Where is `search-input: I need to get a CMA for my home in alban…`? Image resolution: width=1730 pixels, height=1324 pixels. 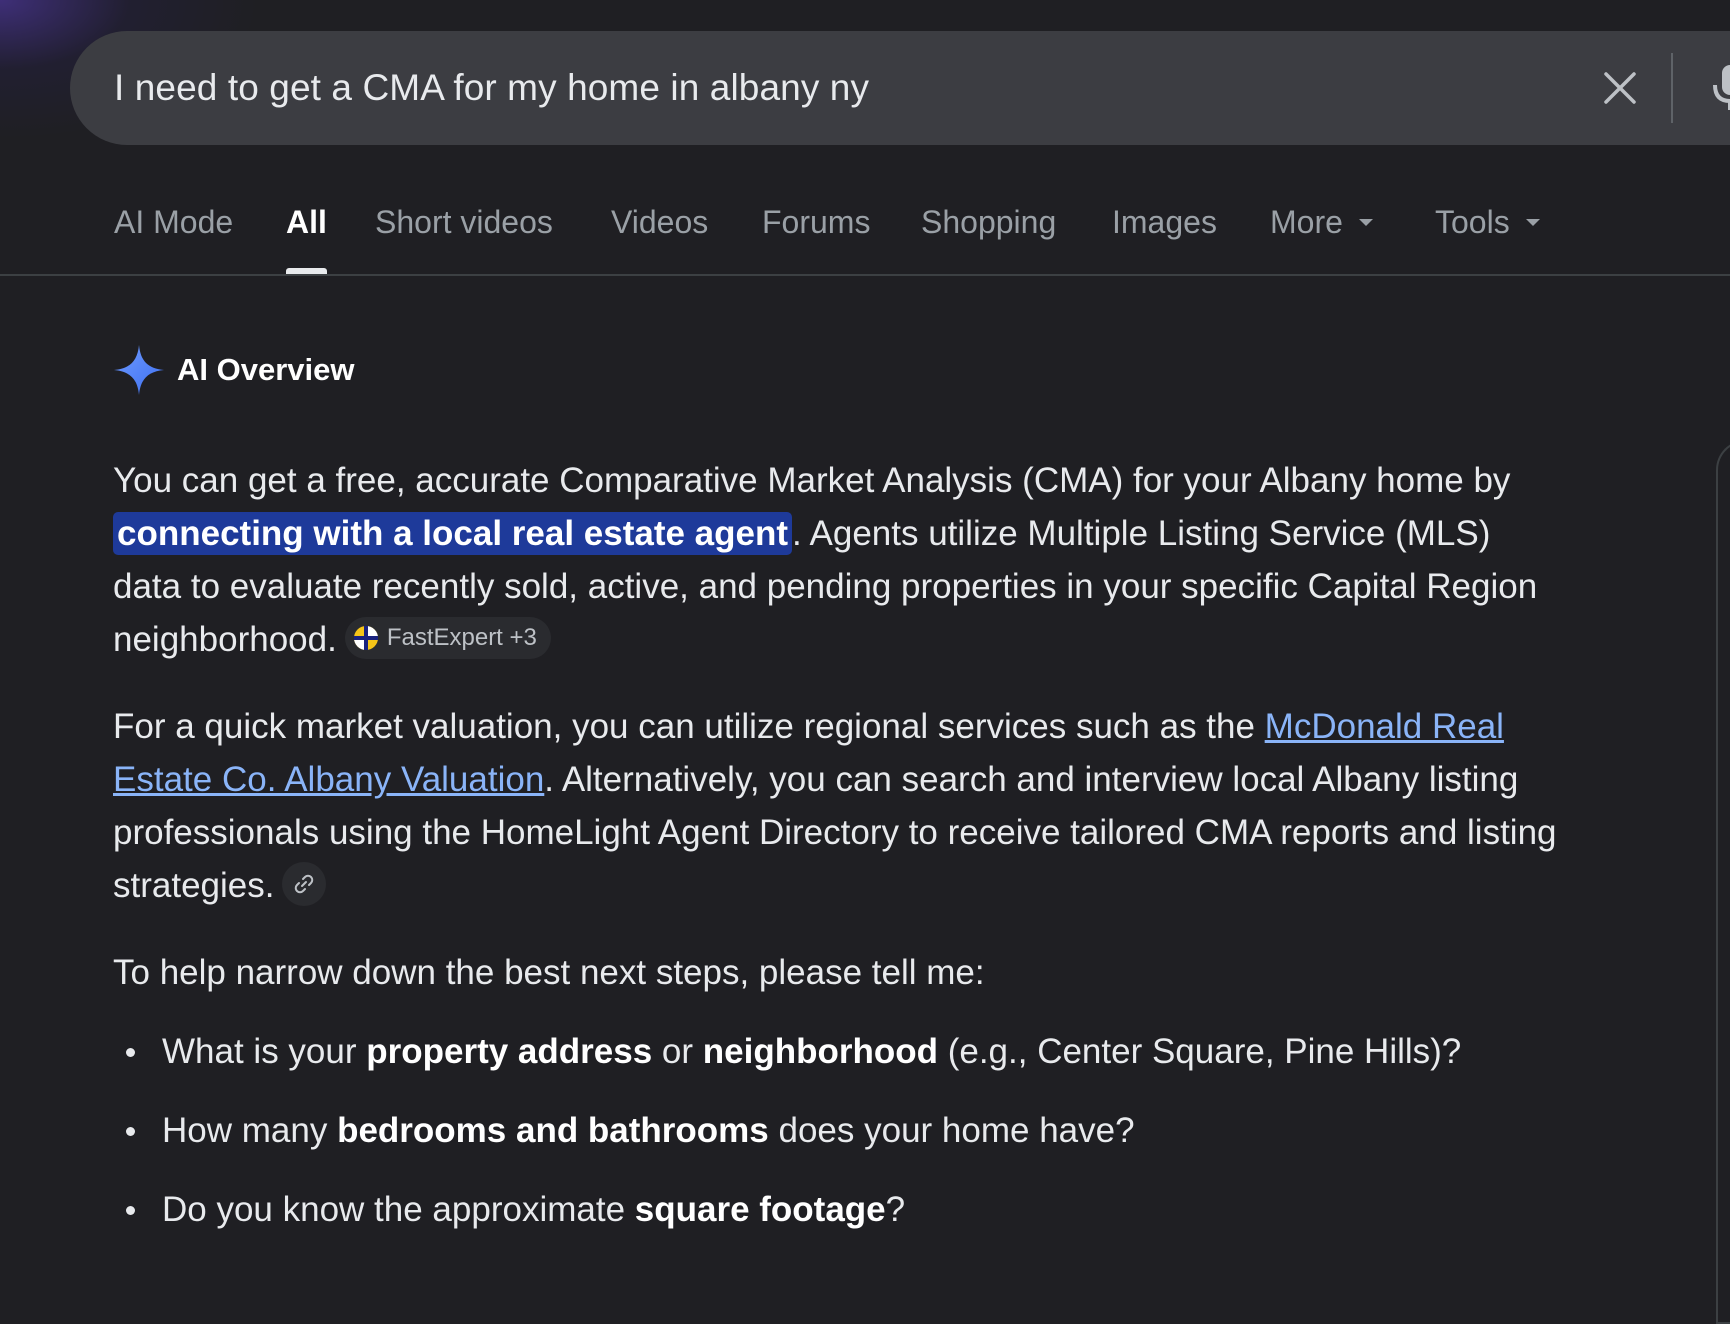 search-input: I need to get a CMA for my home in alban… is located at coordinates (854, 88).